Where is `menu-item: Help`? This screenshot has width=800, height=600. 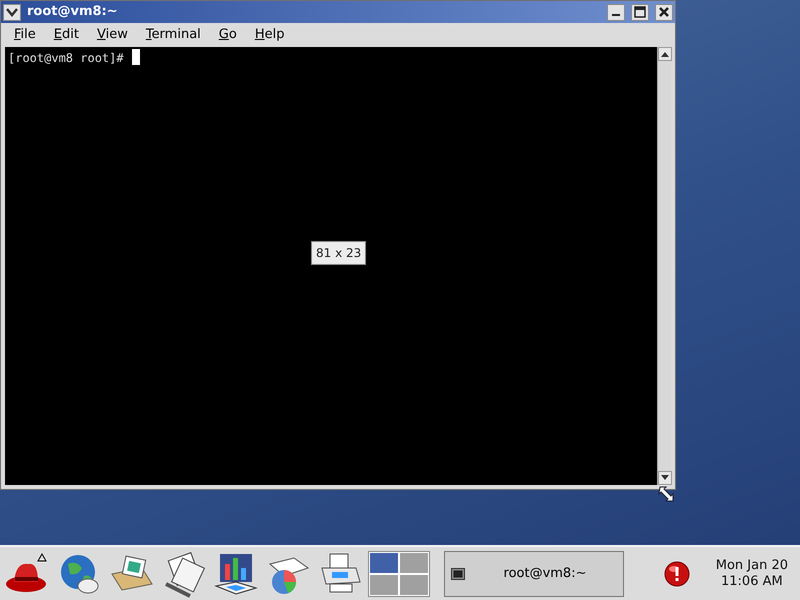 menu-item: Help is located at coordinates (270, 35).